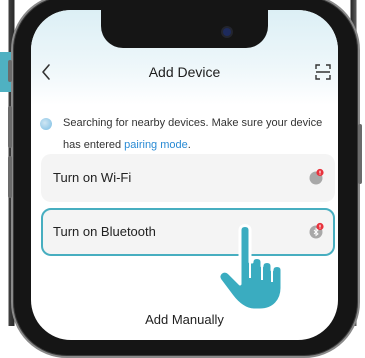  I want to click on scan-icon, so click(323, 72).